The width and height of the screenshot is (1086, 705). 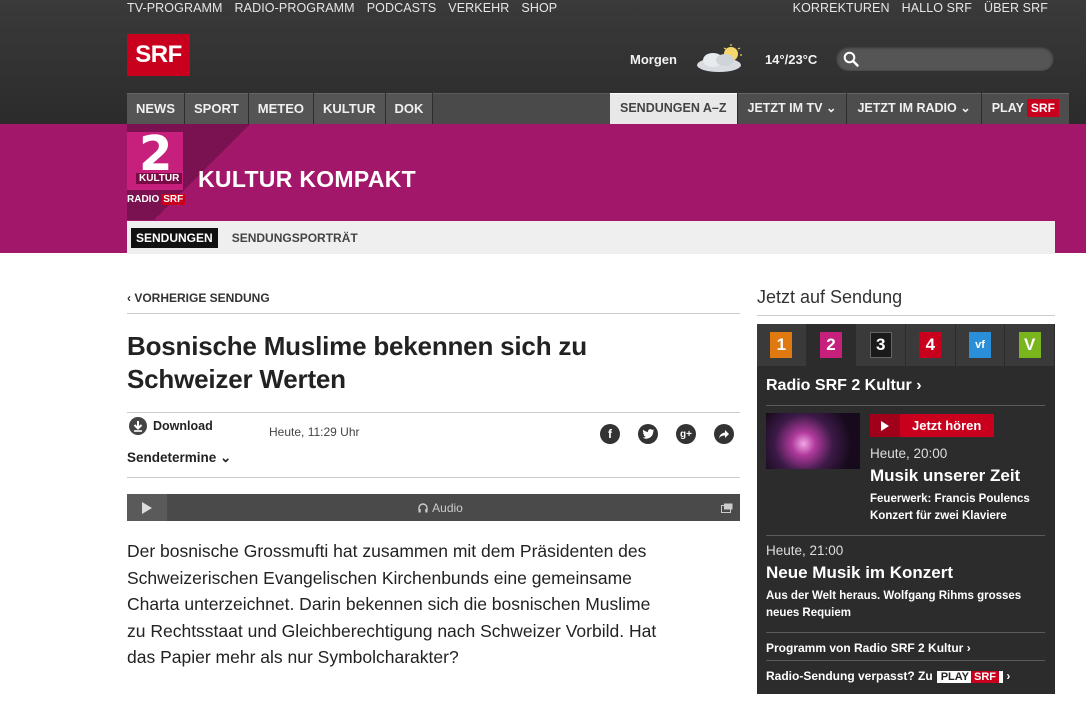 I want to click on programm-link: Programm von Radio SRF 2 Kultur ›, so click(x=868, y=648).